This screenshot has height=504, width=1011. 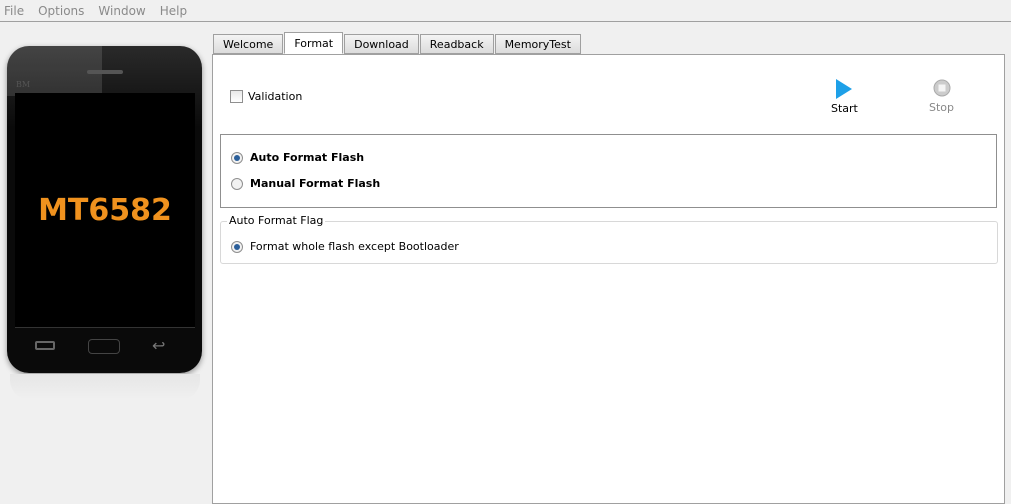 I want to click on validation-label: Validation, so click(x=275, y=96).